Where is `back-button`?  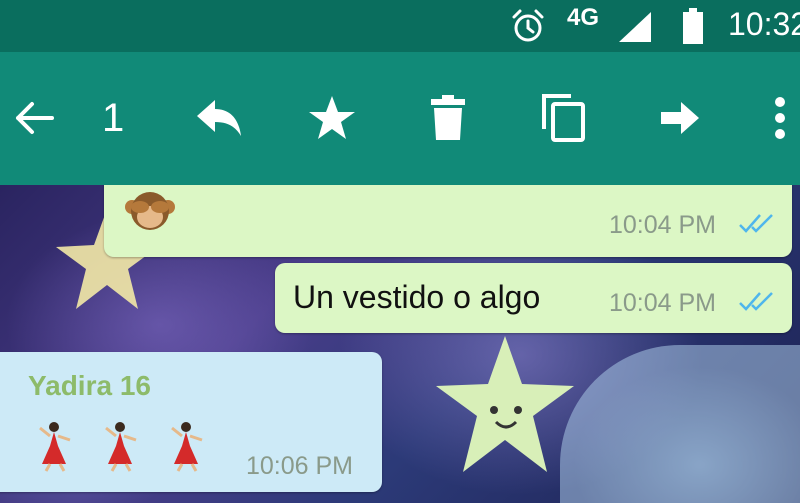 back-button is located at coordinates (34, 118).